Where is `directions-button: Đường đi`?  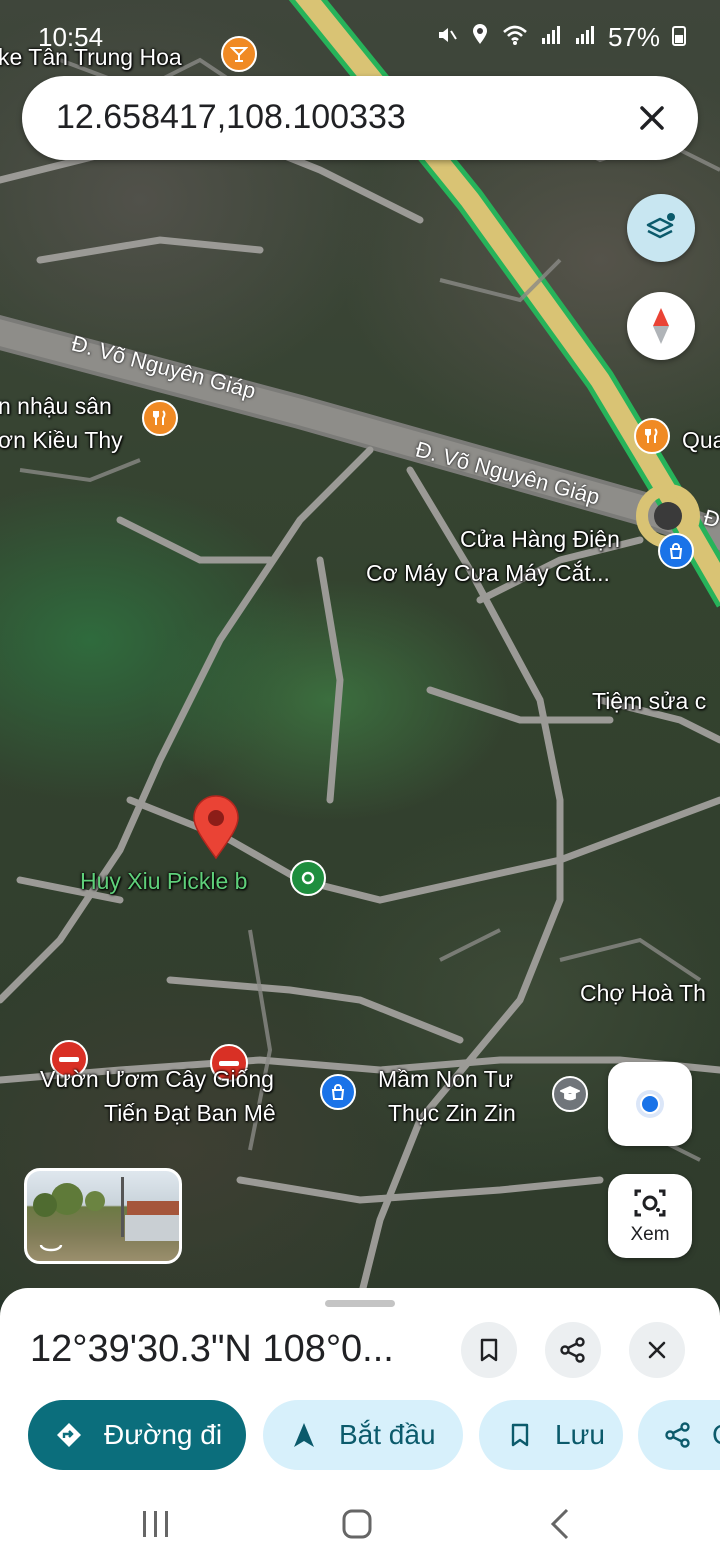
directions-button: Đường đi is located at coordinates (137, 1435).